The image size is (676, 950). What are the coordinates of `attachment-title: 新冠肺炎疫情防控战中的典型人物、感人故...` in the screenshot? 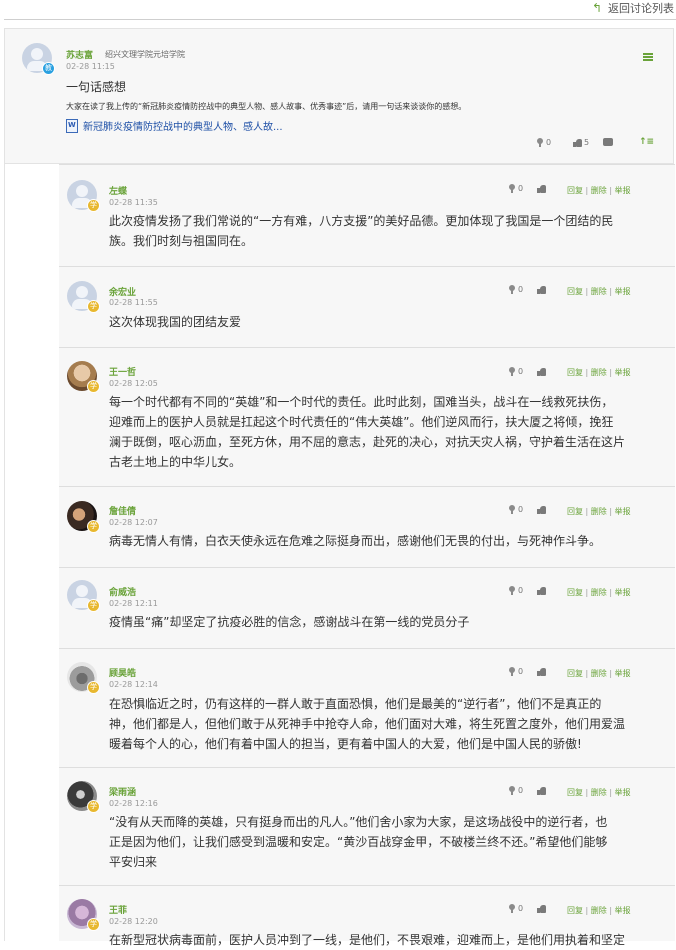 It's located at (183, 127).